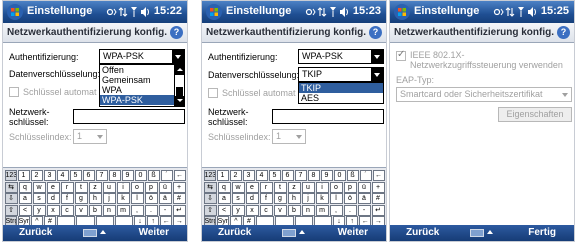 The image size is (575, 242). Describe the element at coordinates (75, 175) in the screenshot. I see `keyboard-key: 5` at that location.